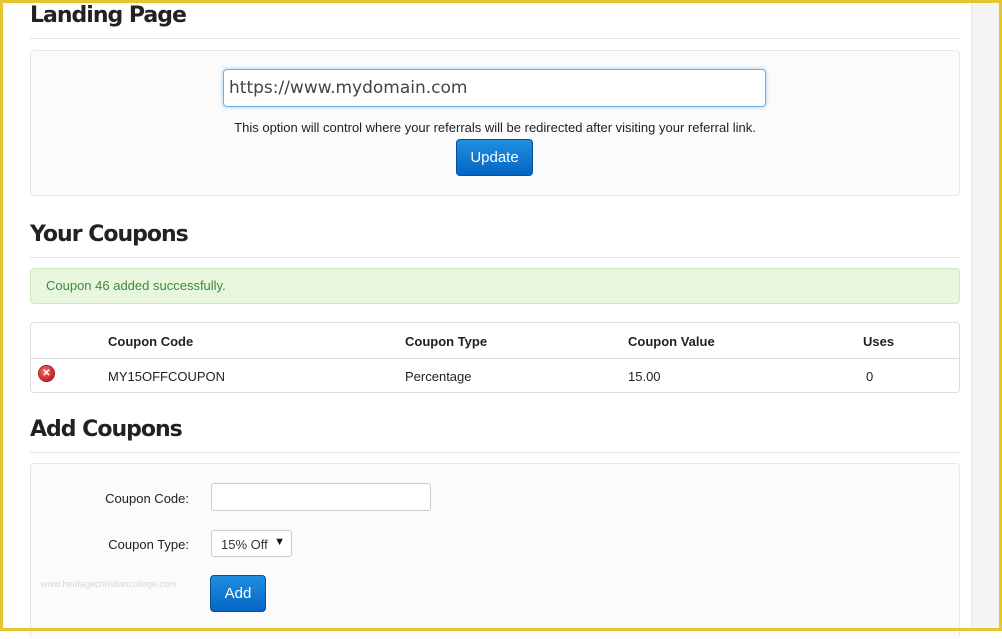 This screenshot has height=639, width=1002. Describe the element at coordinates (244, 544) in the screenshot. I see `coupon-type-selected: 15% Off` at that location.